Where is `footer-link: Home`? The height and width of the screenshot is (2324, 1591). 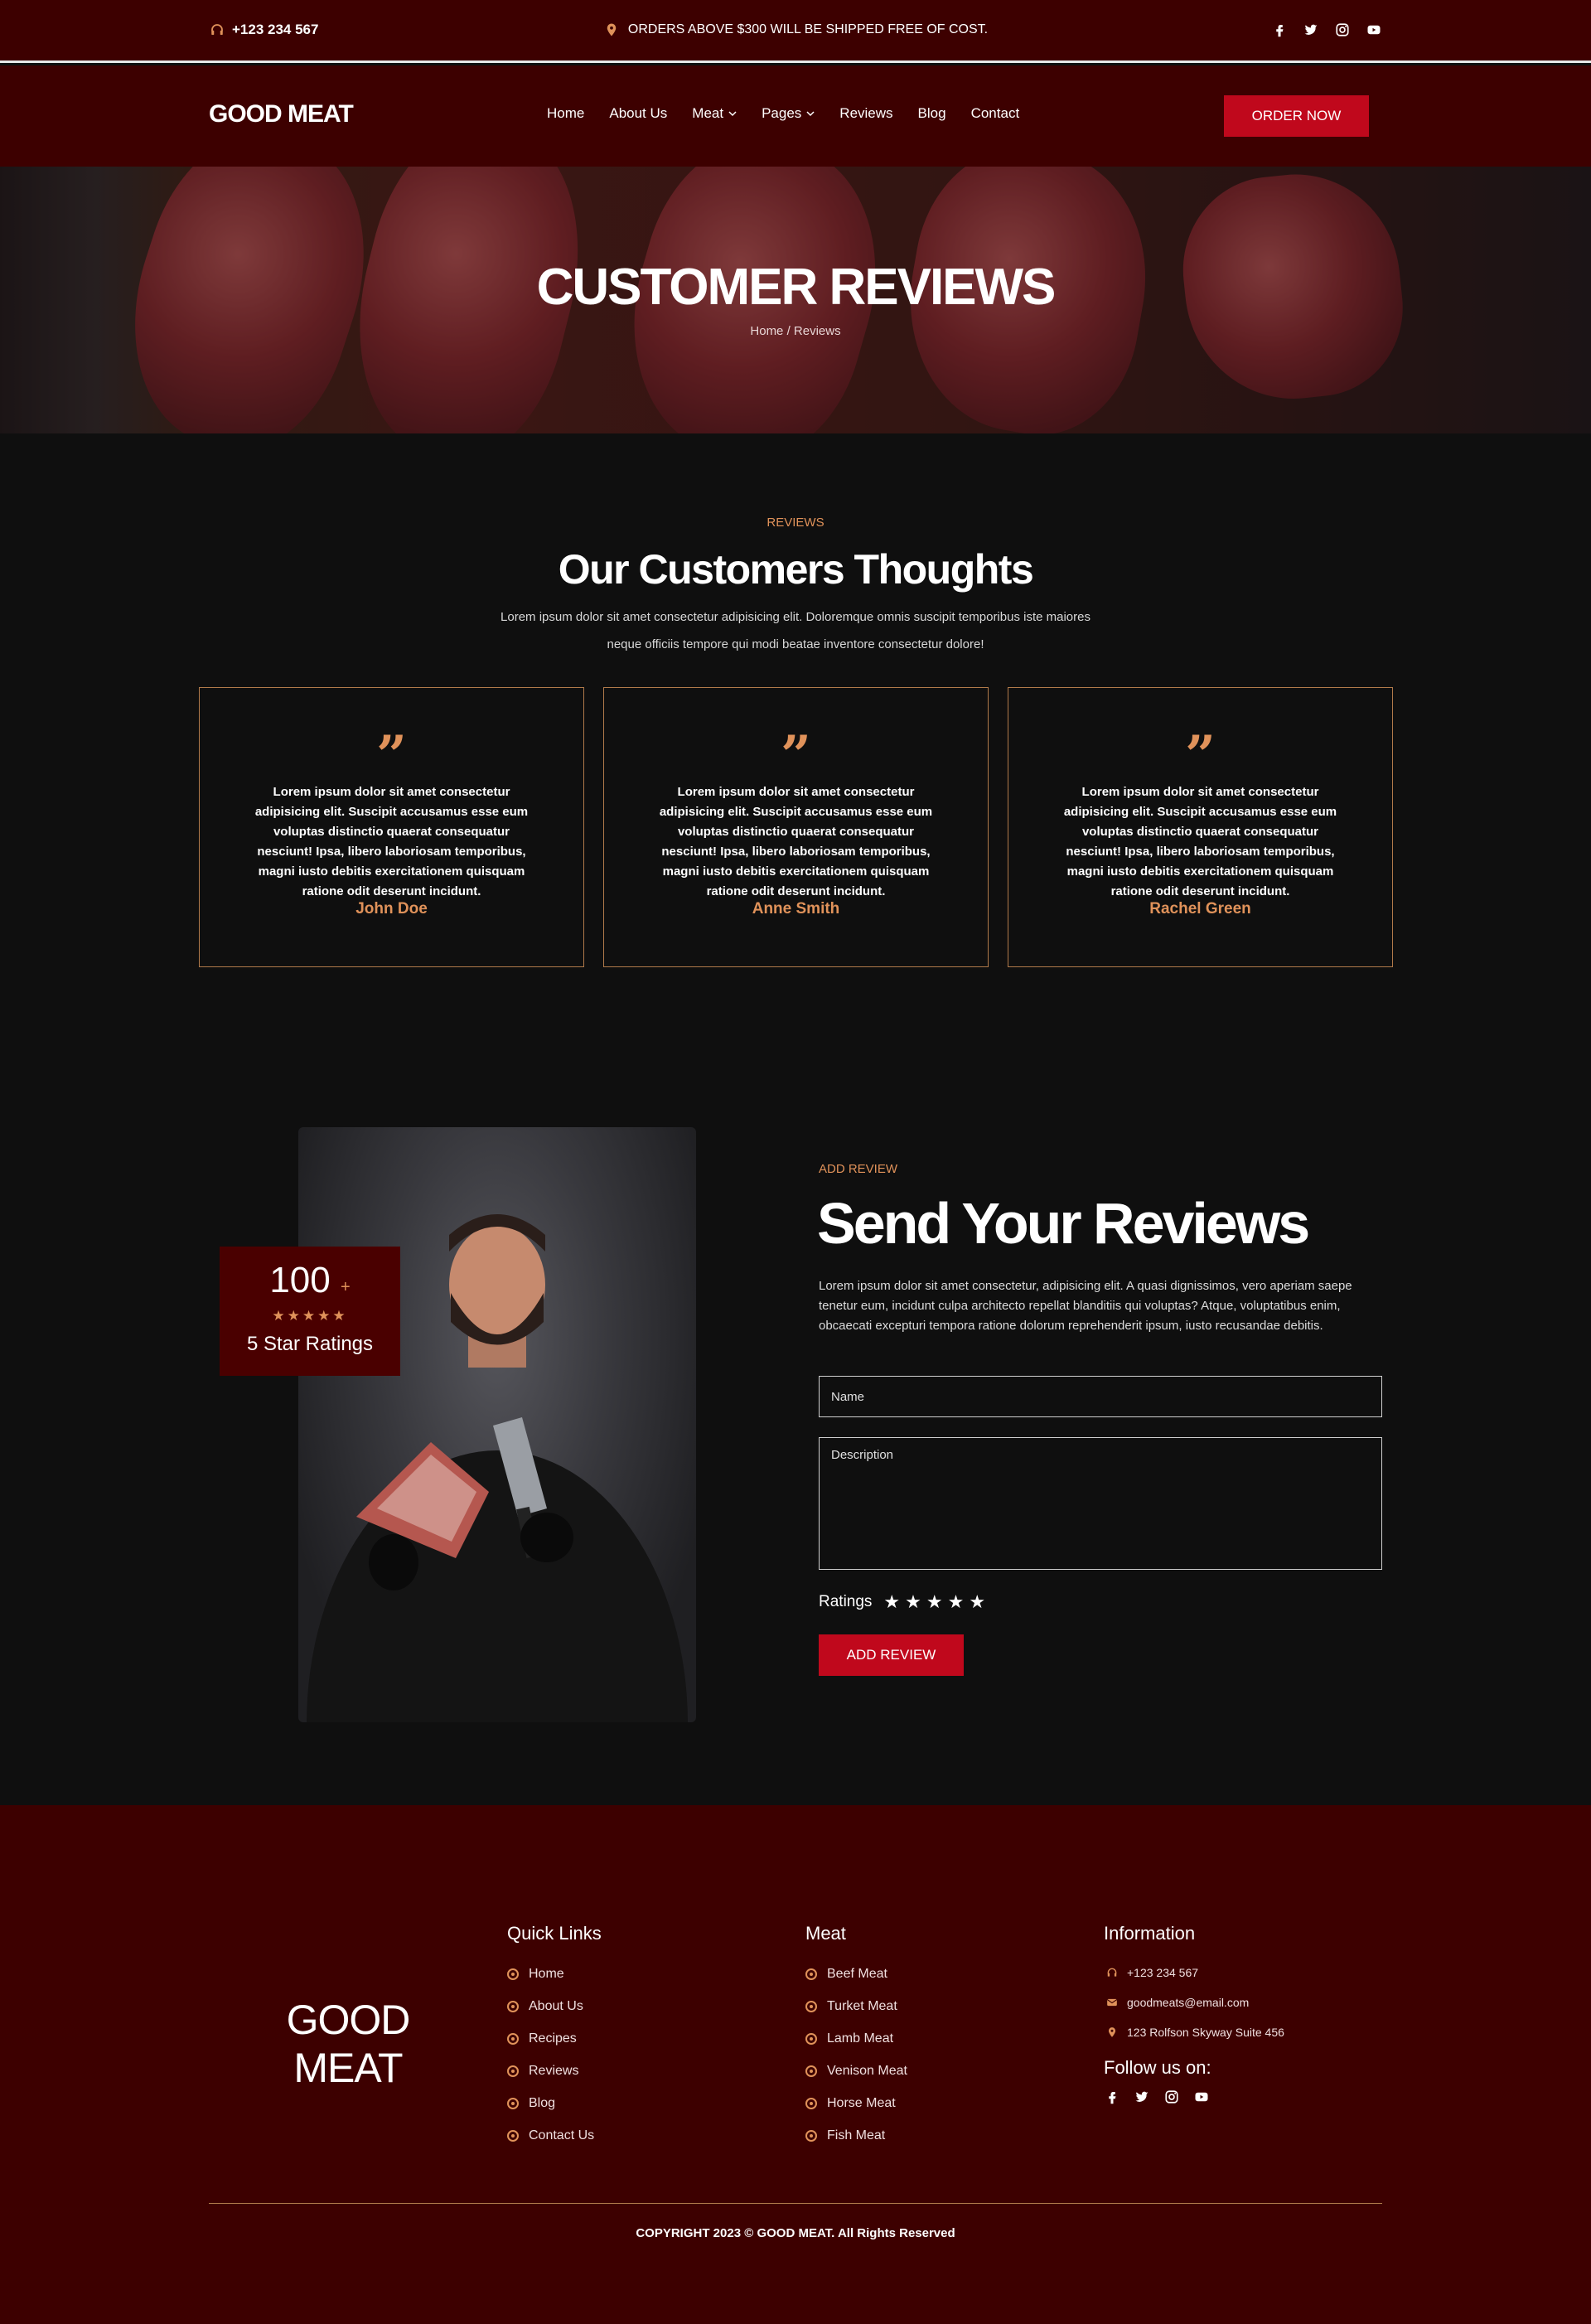
footer-link: Home is located at coordinates (554, 1974).